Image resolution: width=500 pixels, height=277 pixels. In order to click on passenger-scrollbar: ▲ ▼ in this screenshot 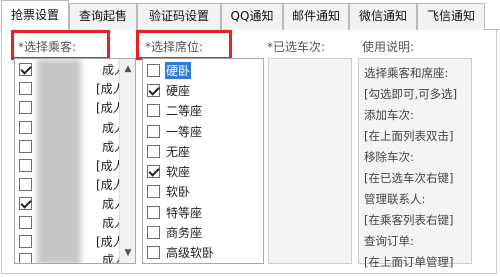, I will do `click(127, 161)`.